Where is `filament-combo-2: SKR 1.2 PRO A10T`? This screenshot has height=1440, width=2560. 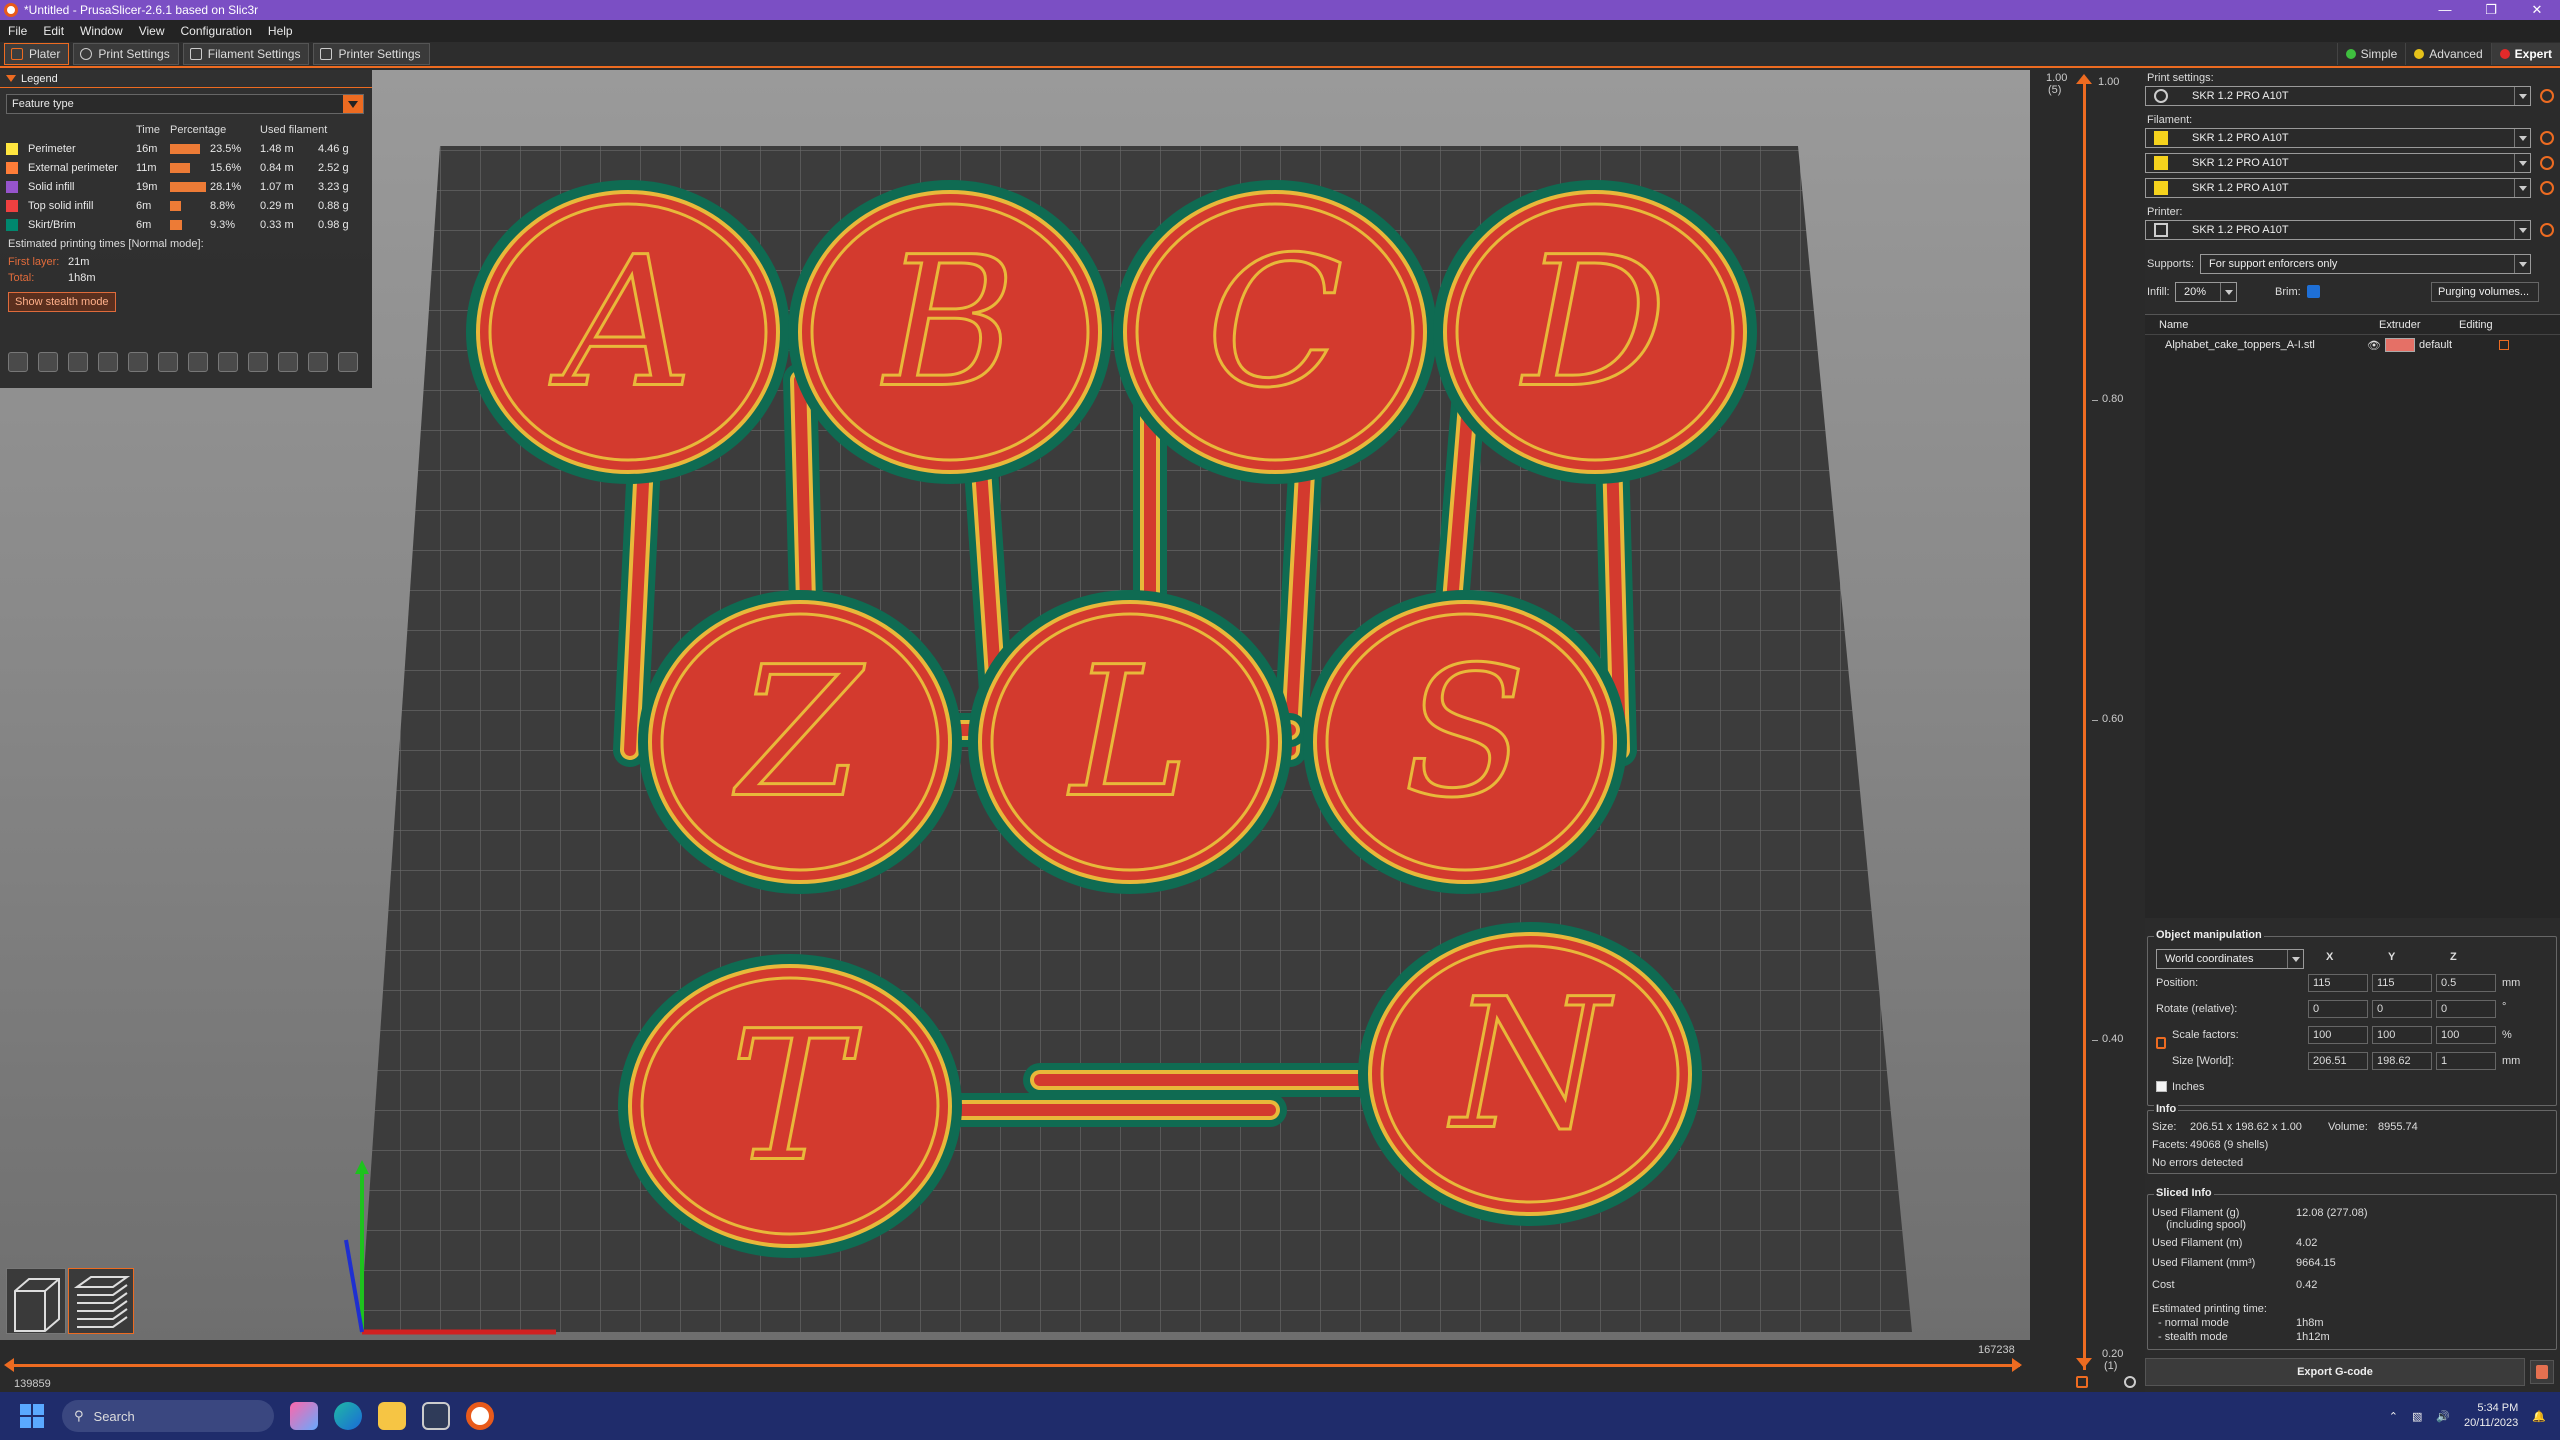
filament-combo-2: SKR 1.2 PRO A10T is located at coordinates (2338, 163).